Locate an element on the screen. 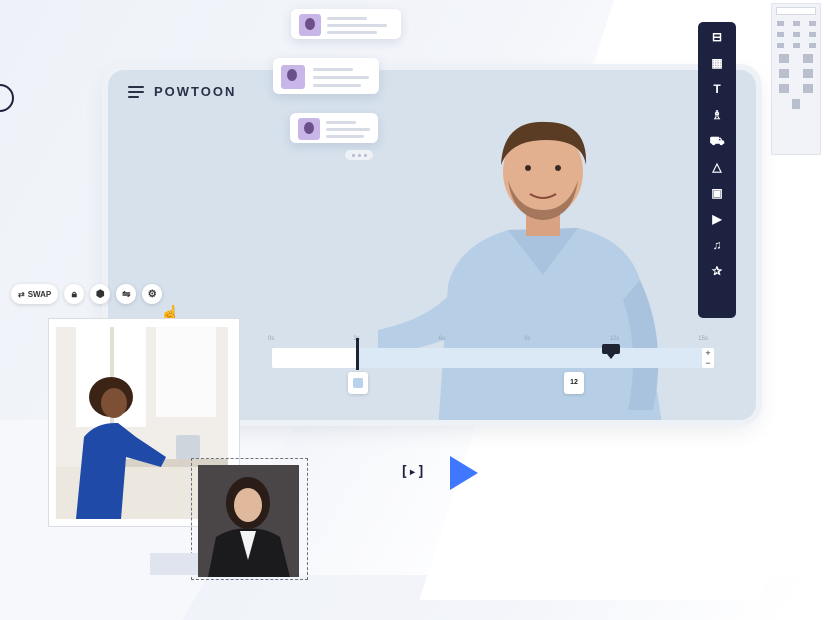 This screenshot has width=826, height=620. text-icon: T is located at coordinates (717, 89).